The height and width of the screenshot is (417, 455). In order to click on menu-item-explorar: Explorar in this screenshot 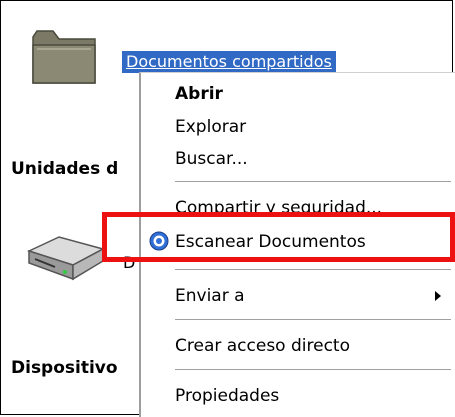, I will do `click(298, 127)`.